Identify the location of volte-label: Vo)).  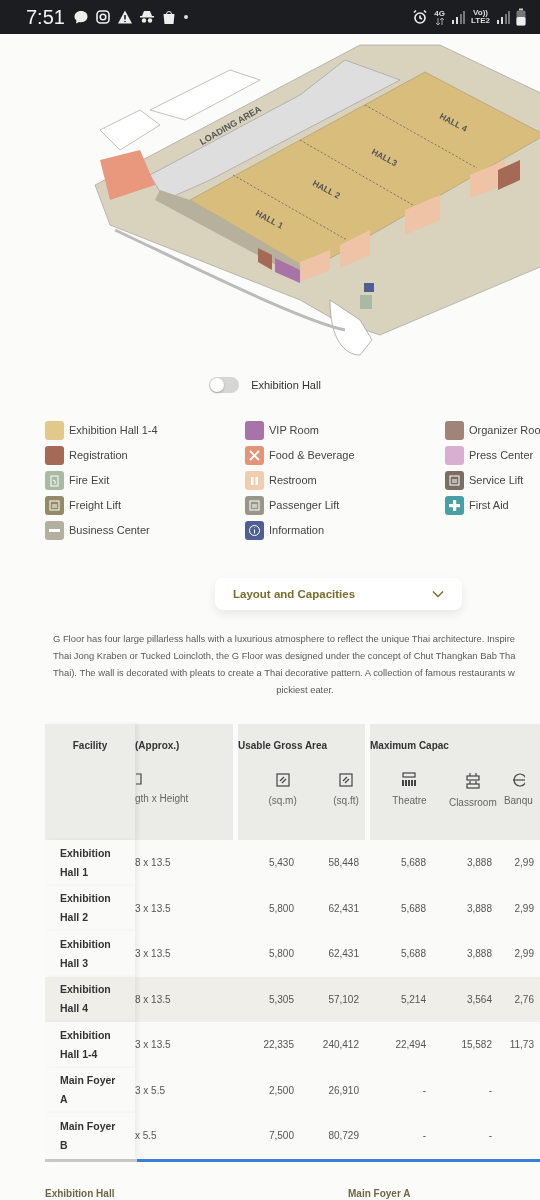
(480, 13).